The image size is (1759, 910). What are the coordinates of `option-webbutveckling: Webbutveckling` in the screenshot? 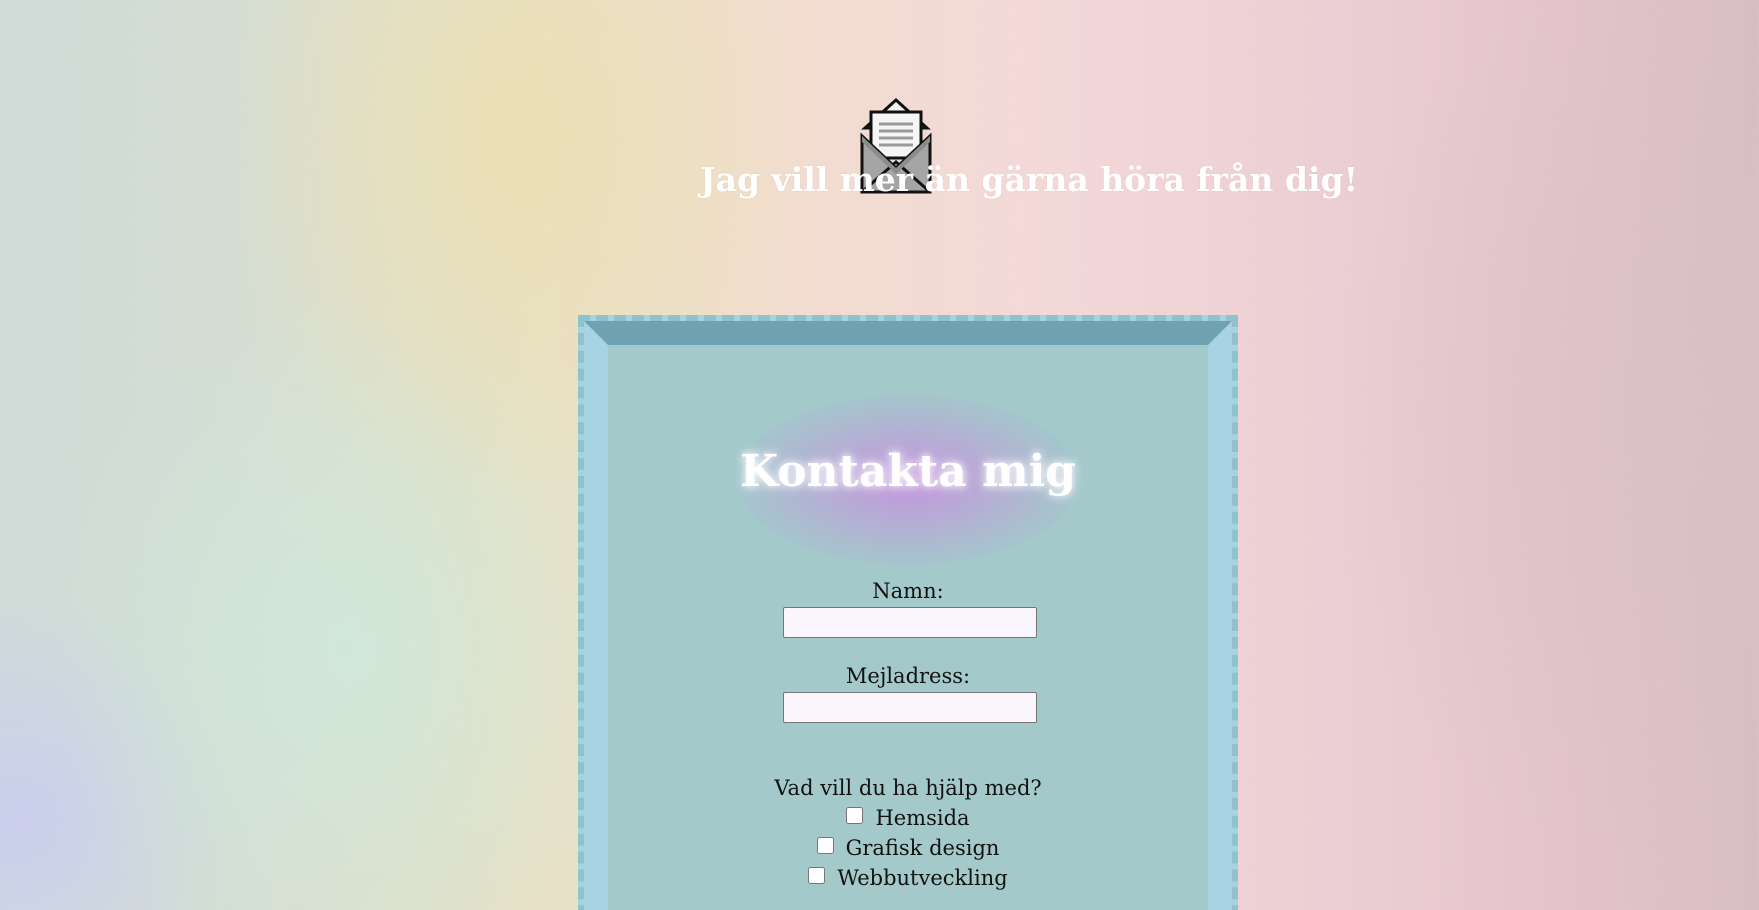 It's located at (908, 878).